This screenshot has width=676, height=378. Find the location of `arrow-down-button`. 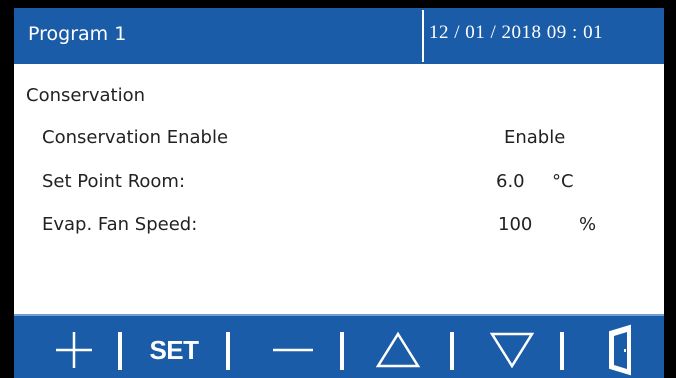

arrow-down-button is located at coordinates (512, 350).